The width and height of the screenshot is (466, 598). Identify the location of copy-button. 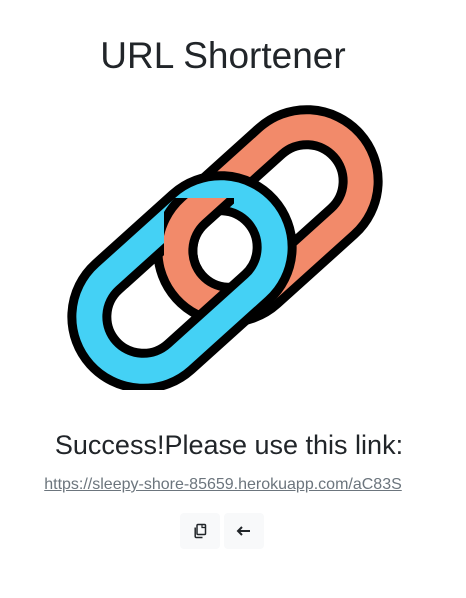
(200, 531).